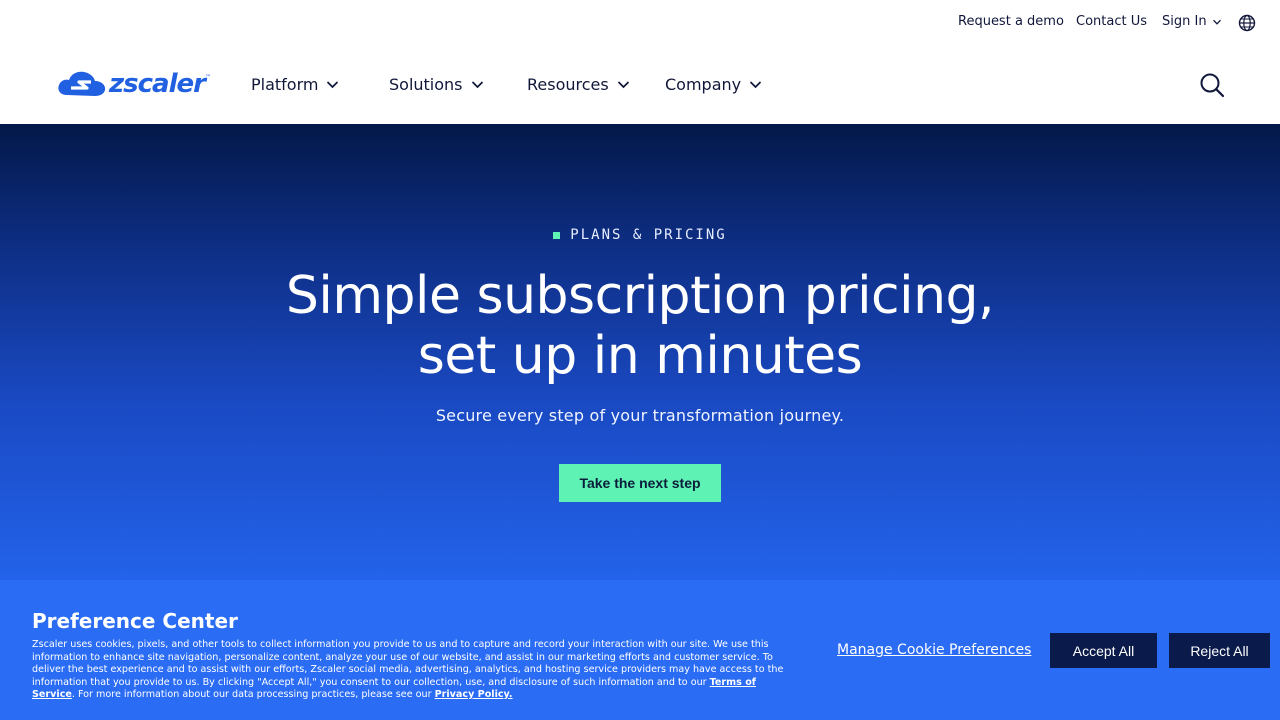 The image size is (1280, 720). Describe the element at coordinates (1184, 21) in the screenshot. I see `sign-in-label: Sign In` at that location.